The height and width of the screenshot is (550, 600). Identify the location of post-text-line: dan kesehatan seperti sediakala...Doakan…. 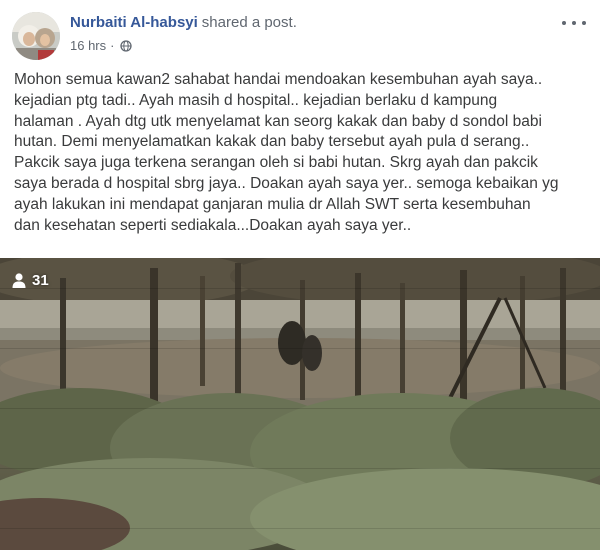
(213, 225).